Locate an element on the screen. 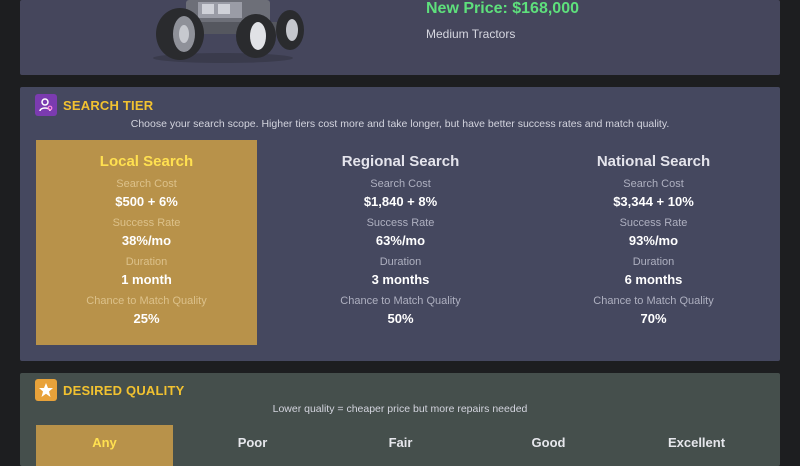  match-chance-value: 25% is located at coordinates (146, 318).